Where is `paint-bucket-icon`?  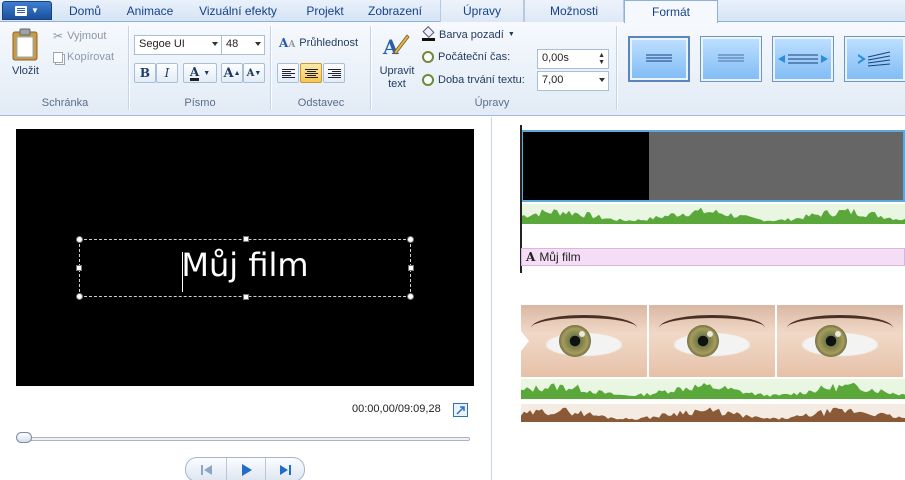
paint-bucket-icon is located at coordinates (428, 33).